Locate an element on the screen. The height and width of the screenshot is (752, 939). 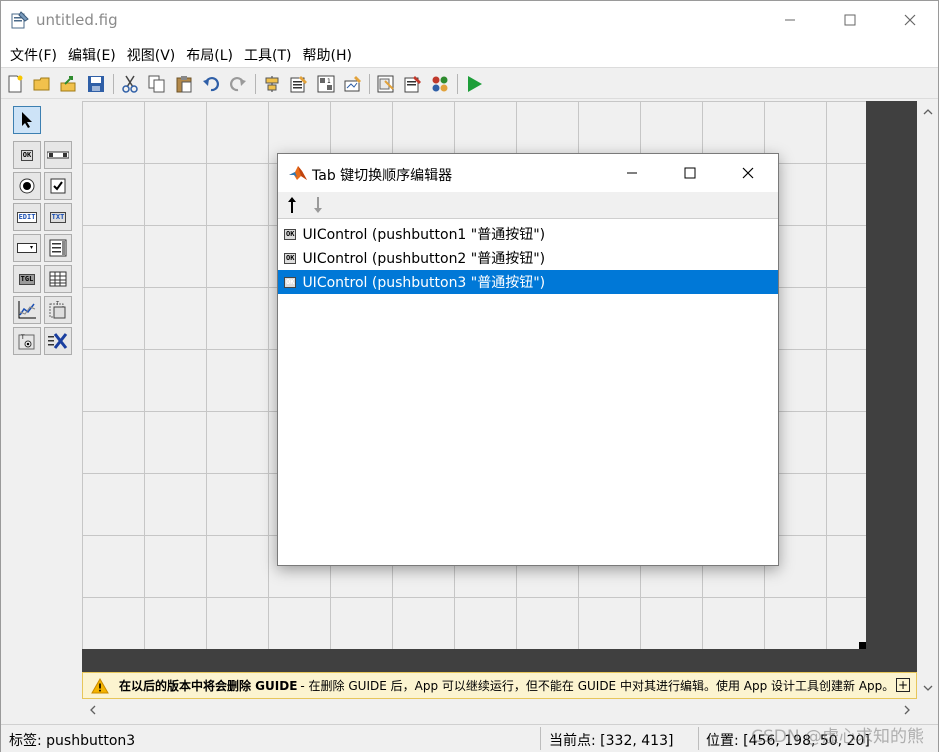
tab-order-editor-button: 1 is located at coordinates (326, 84).